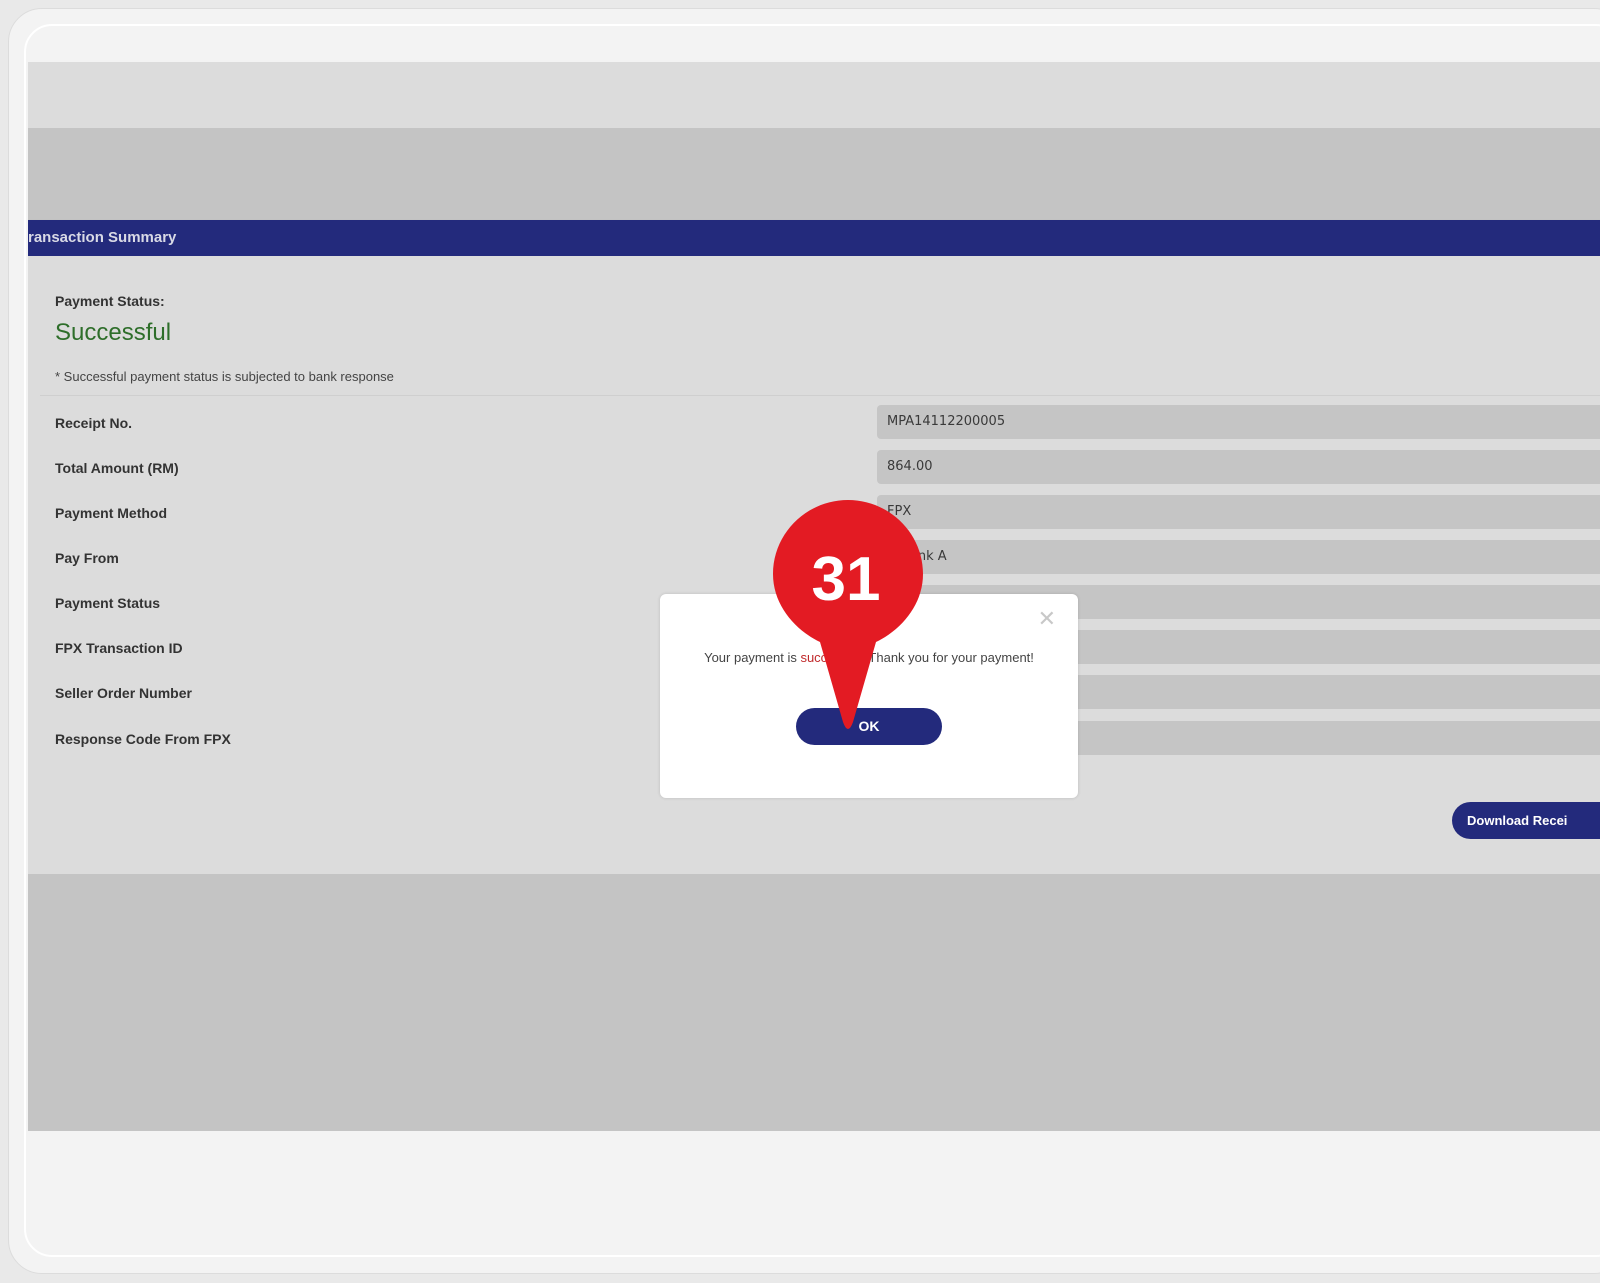 Image resolution: width=1600 pixels, height=1283 pixels. Describe the element at coordinates (1526, 820) in the screenshot. I see `download-receipt-button: Download Recei` at that location.